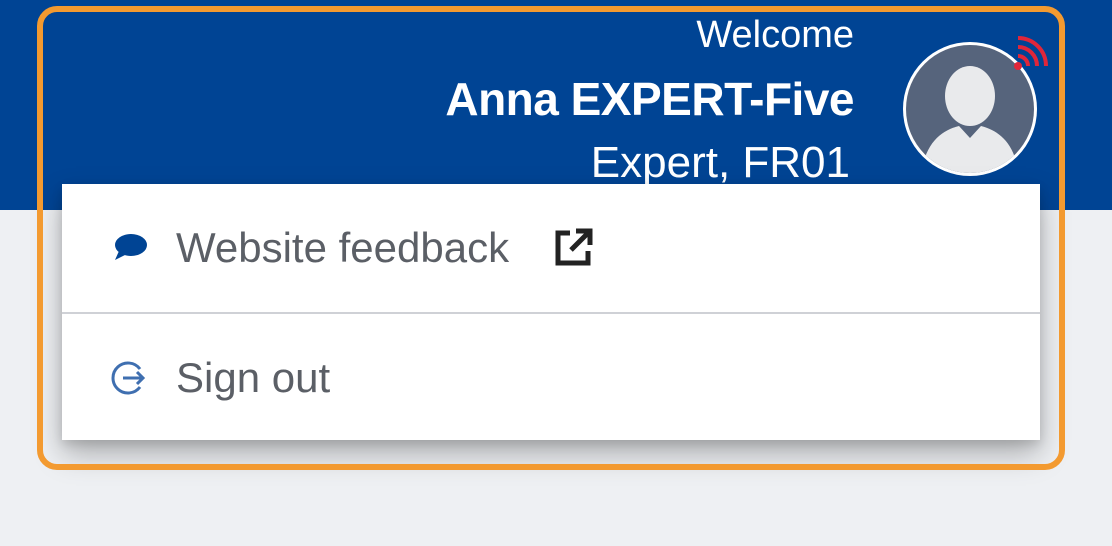 This screenshot has height=546, width=1112. What do you see at coordinates (720, 162) in the screenshot?
I see `user-role: Expert, FR01` at bounding box center [720, 162].